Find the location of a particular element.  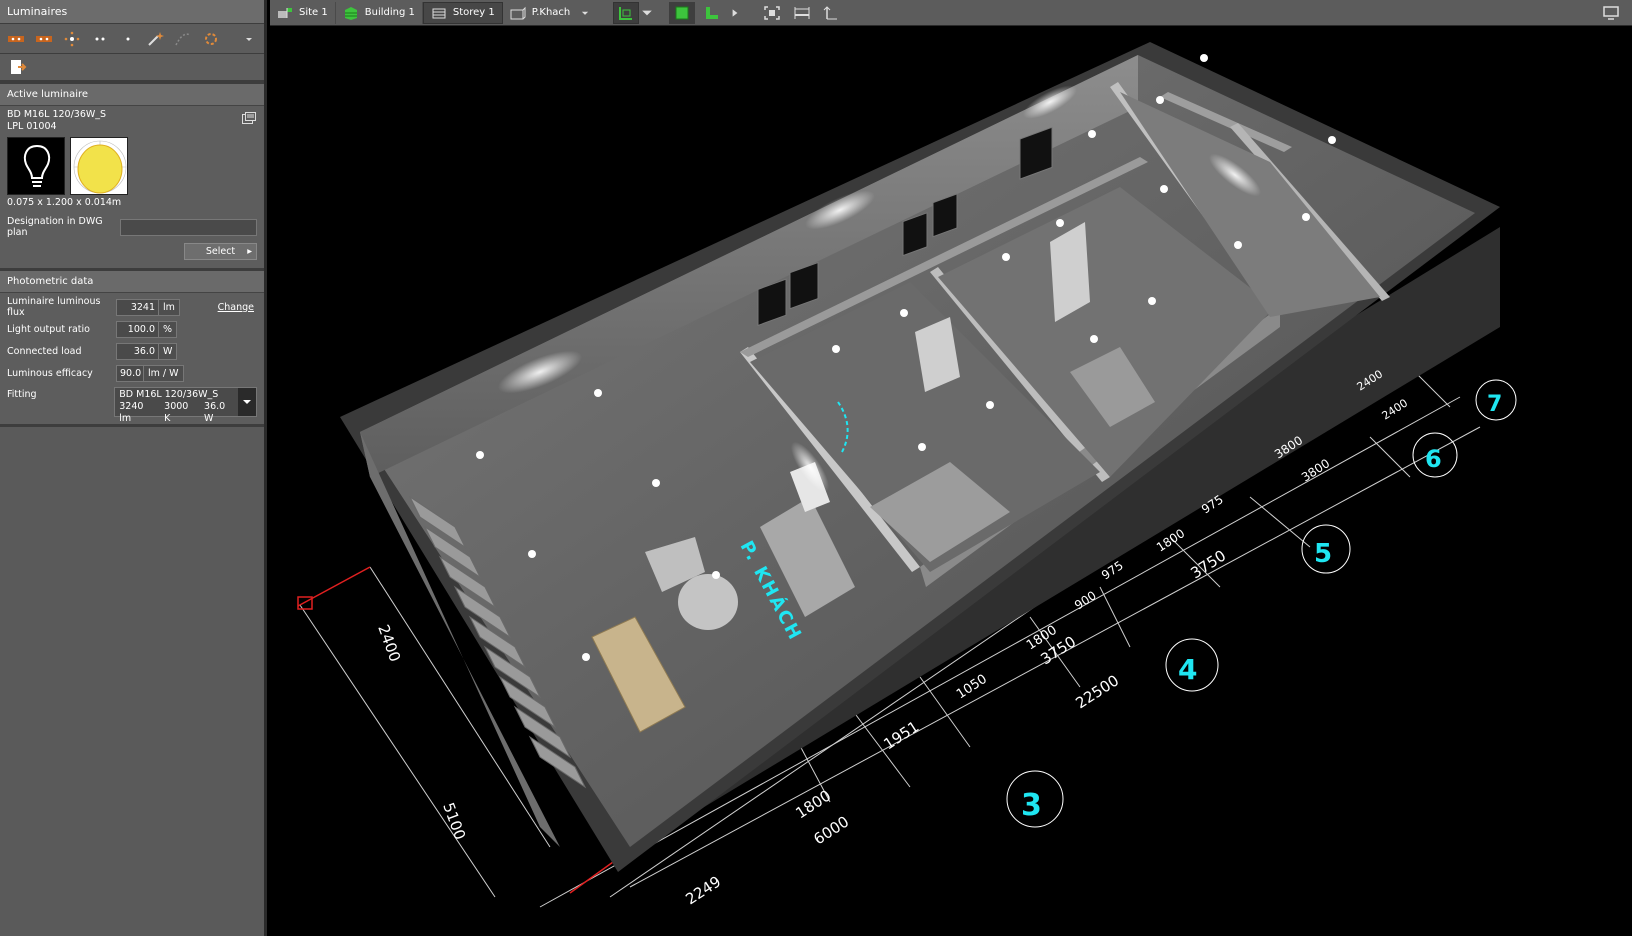

line-luminaire-icon is located at coordinates (44, 39).